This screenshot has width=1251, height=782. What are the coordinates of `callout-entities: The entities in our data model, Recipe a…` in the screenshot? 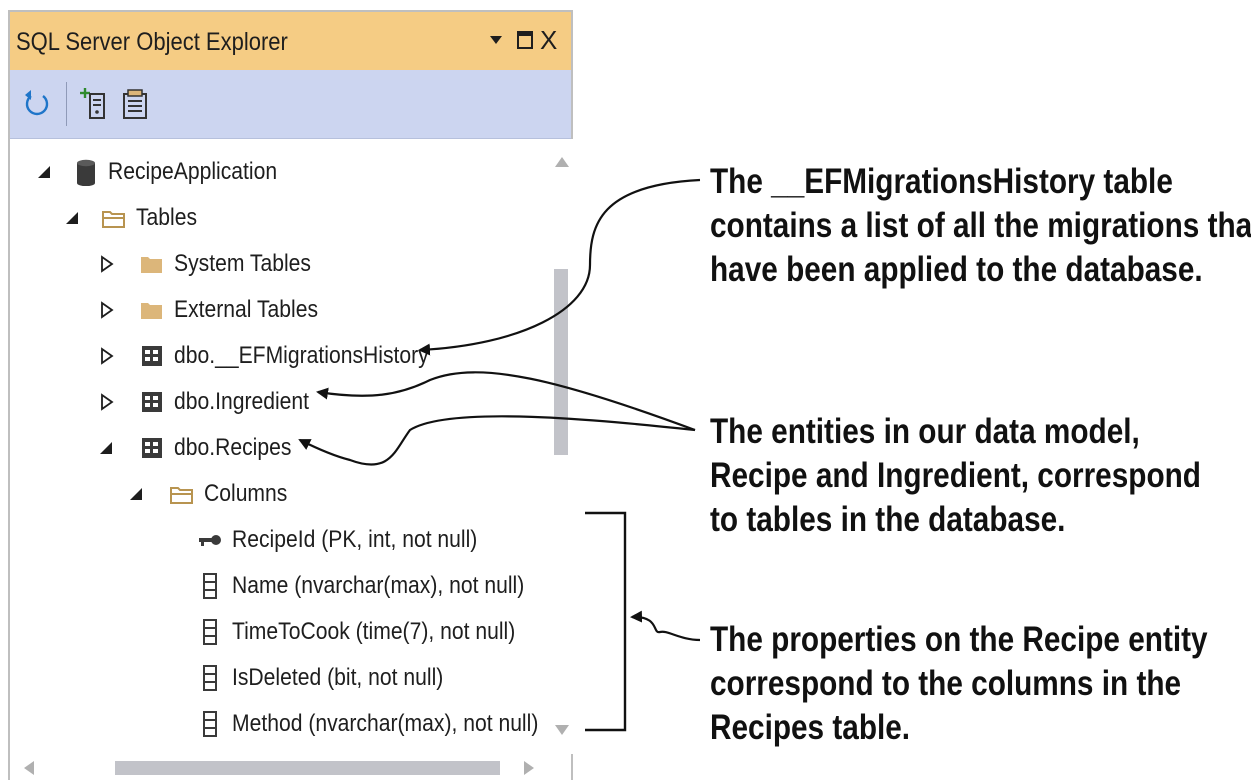 It's located at (955, 476).